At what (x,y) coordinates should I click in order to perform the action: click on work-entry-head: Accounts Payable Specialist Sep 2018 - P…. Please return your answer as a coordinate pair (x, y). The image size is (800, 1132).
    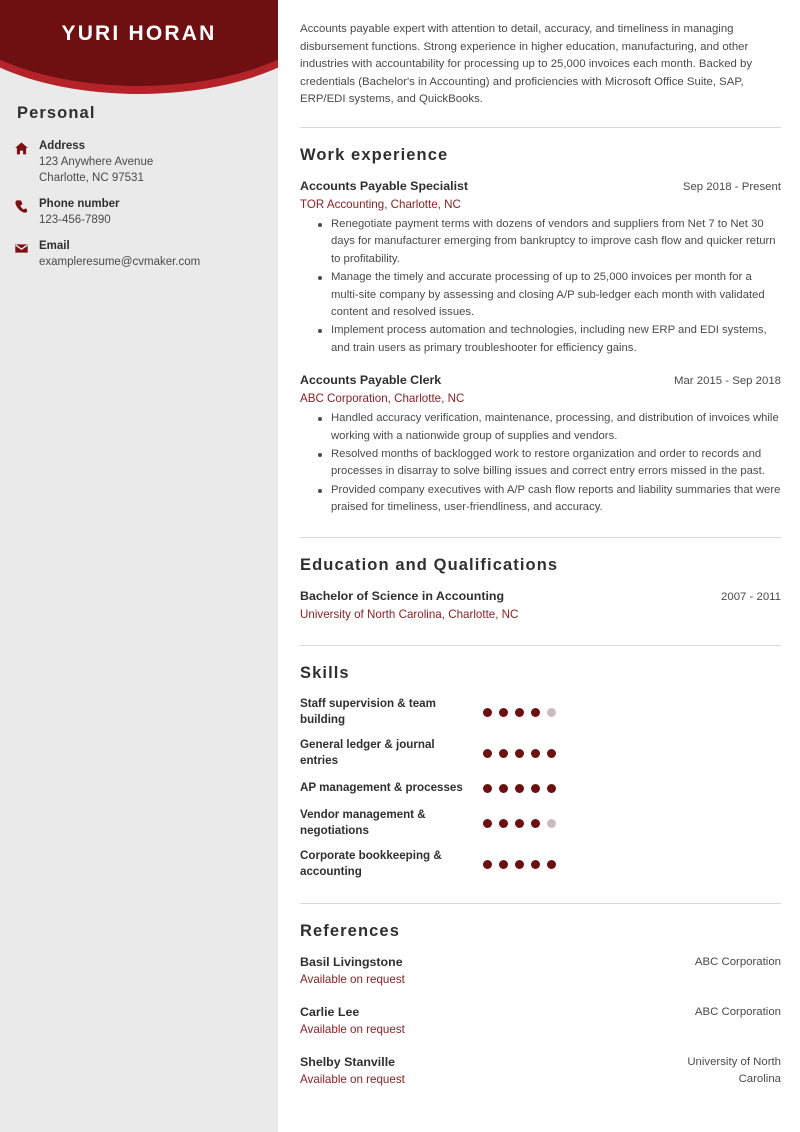
    Looking at the image, I should click on (540, 187).